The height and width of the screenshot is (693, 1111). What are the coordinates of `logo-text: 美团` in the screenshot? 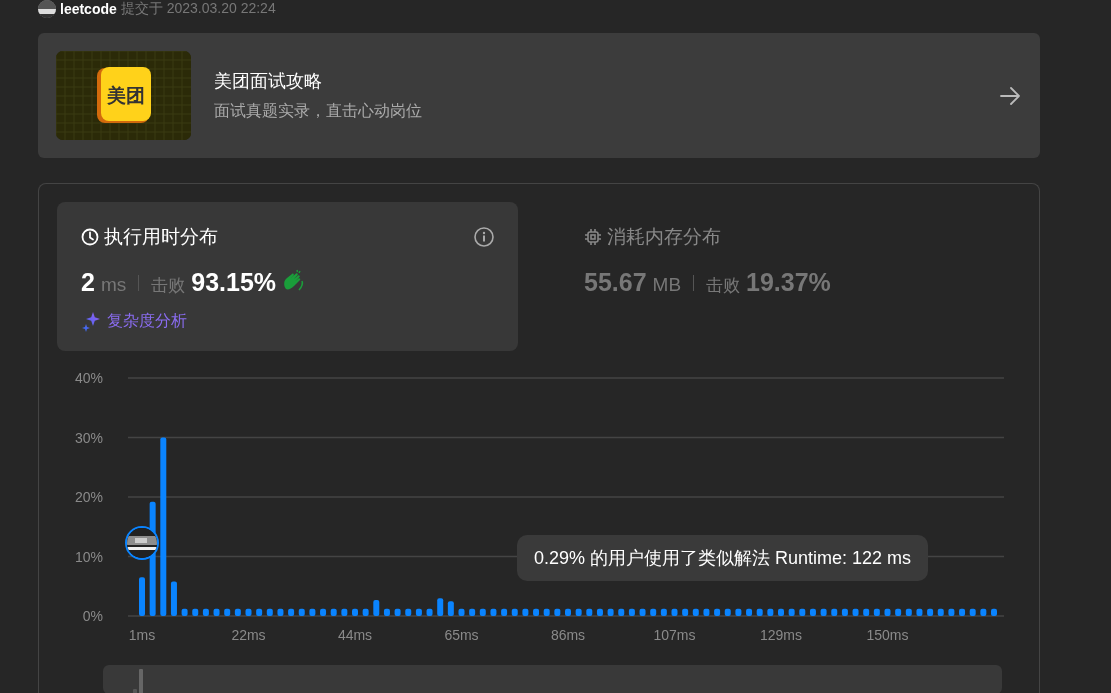 It's located at (125, 95).